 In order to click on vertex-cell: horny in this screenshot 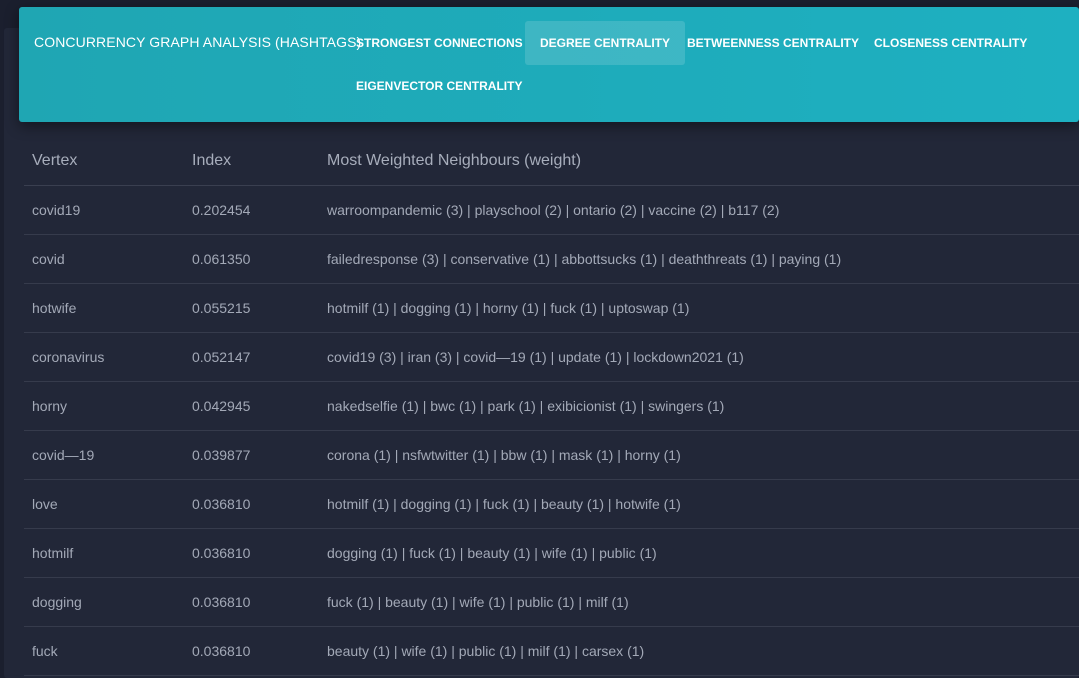, I will do `click(104, 406)`.